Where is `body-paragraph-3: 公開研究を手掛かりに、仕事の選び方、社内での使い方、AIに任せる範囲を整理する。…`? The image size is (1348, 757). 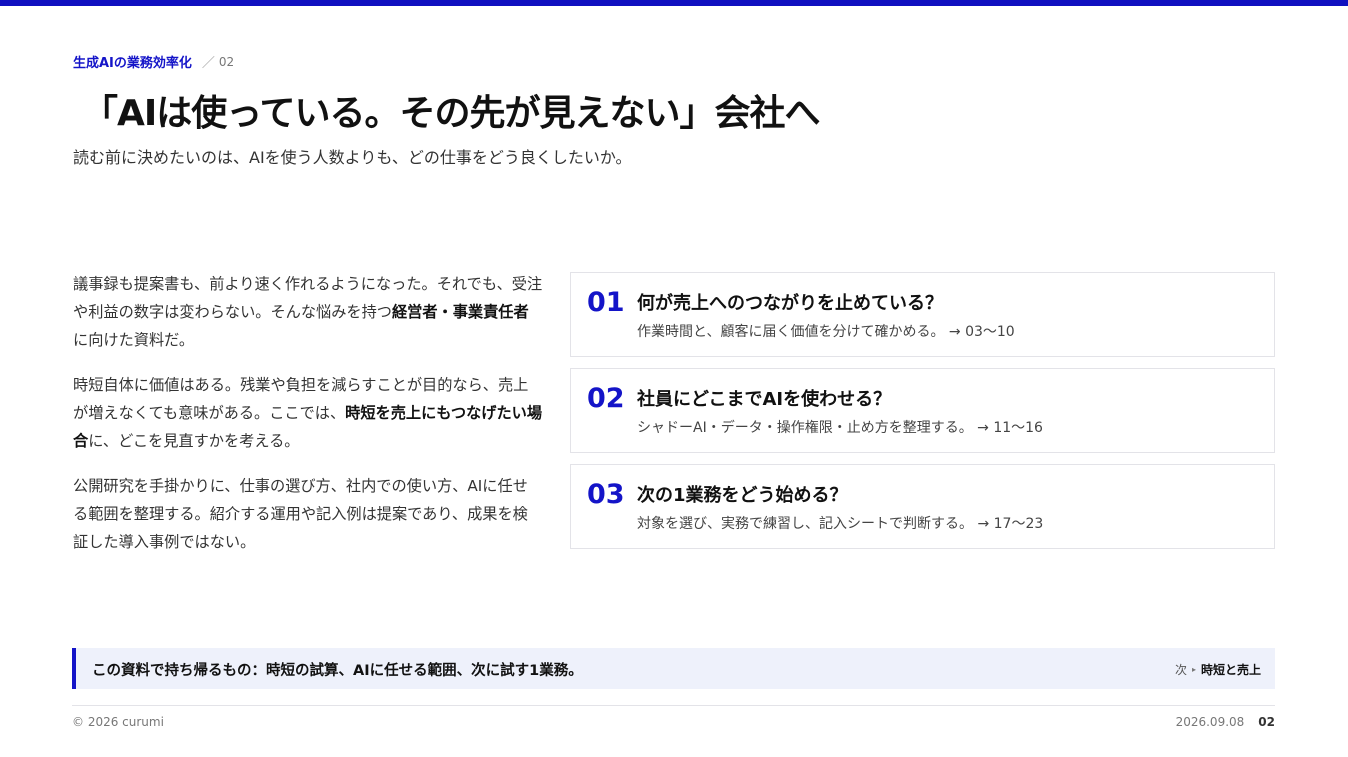 body-paragraph-3: 公開研究を手掛かりに、仕事の選び方、社内での使い方、AIに任せる範囲を整理する。… is located at coordinates (300, 514).